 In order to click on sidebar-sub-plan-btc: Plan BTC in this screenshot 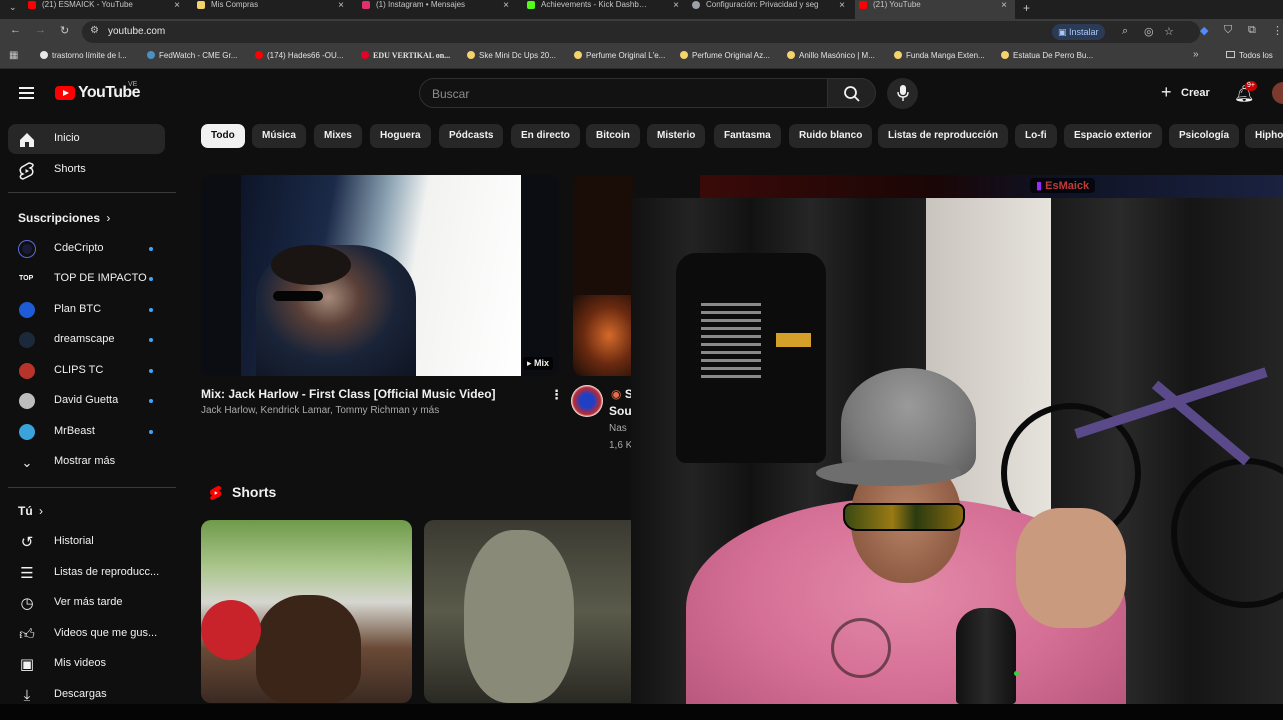, I will do `click(86, 310)`.